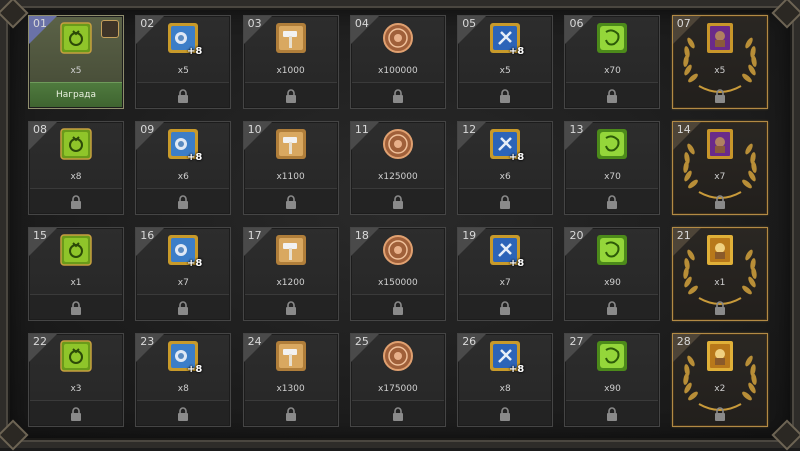  I want to click on day-number: 01, so click(40, 23).